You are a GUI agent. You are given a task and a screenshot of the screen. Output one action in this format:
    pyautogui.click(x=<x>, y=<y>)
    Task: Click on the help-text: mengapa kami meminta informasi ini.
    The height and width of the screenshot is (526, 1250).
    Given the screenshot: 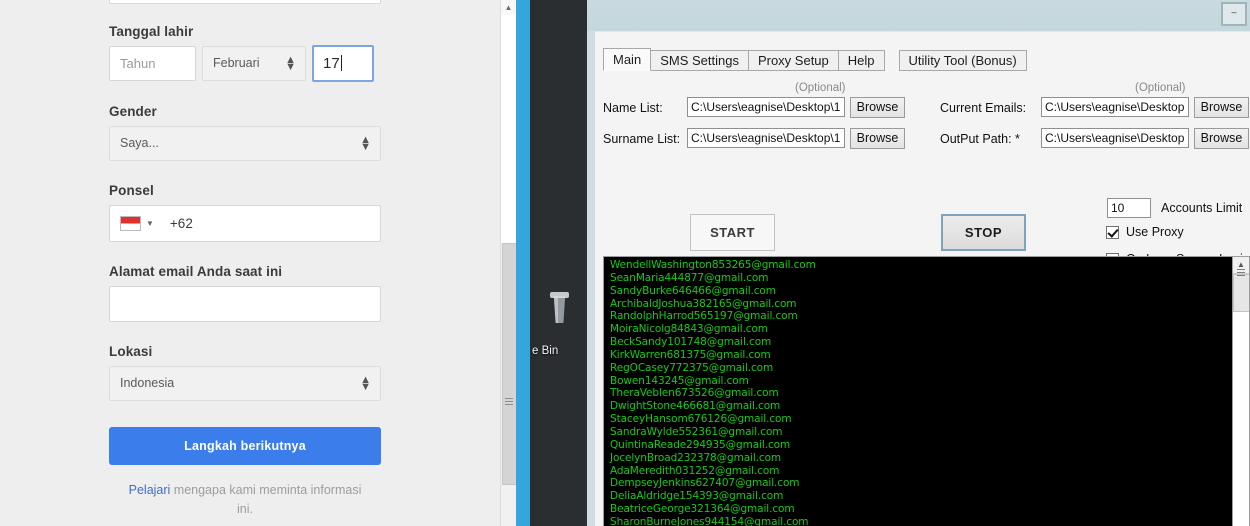 What is the action you would take?
    pyautogui.click(x=266, y=499)
    